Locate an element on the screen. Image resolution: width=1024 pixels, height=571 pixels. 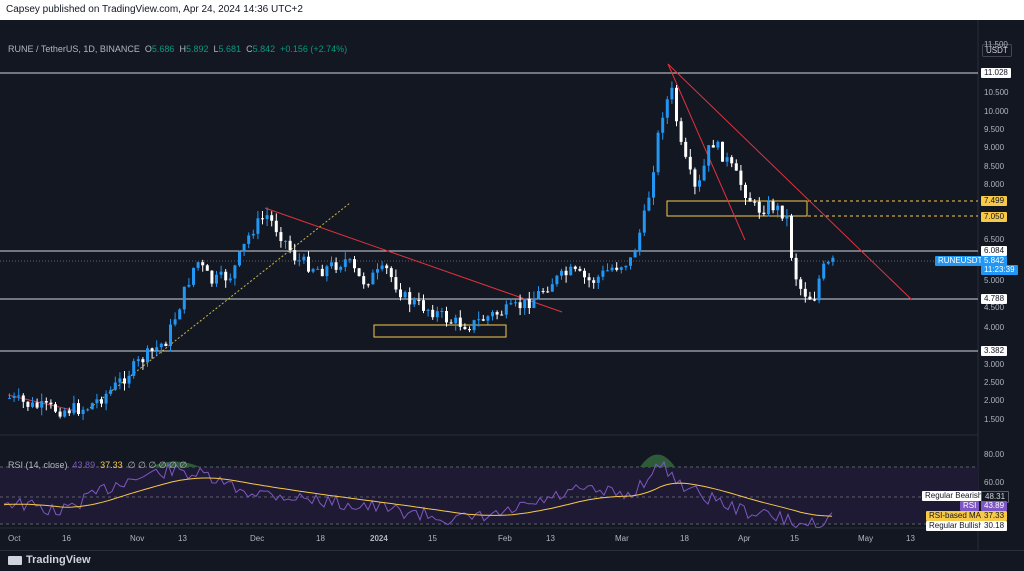
rsi-tag-bearish-label: Regular Bearish is located at coordinates (954, 496).